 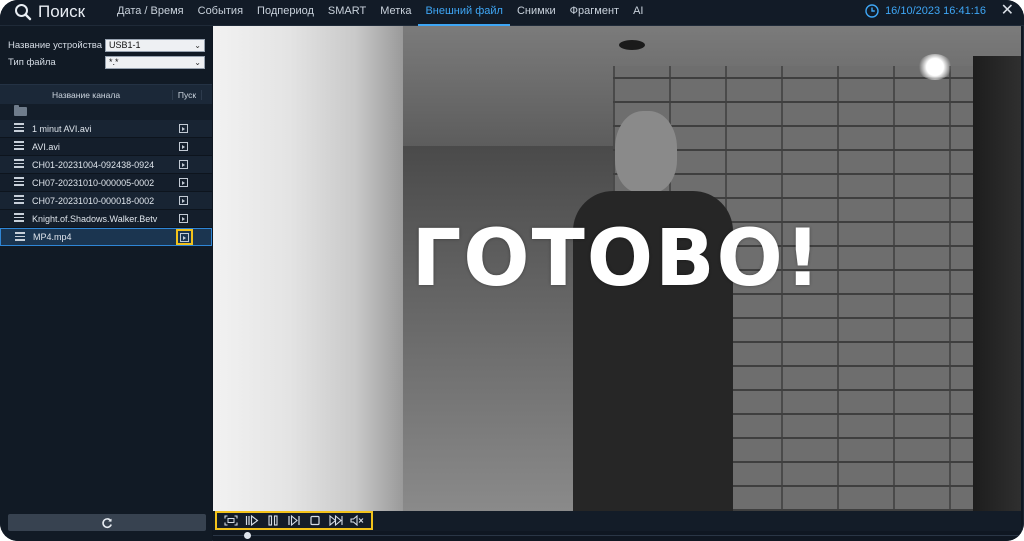 I want to click on timeline-track, so click(x=617, y=535).